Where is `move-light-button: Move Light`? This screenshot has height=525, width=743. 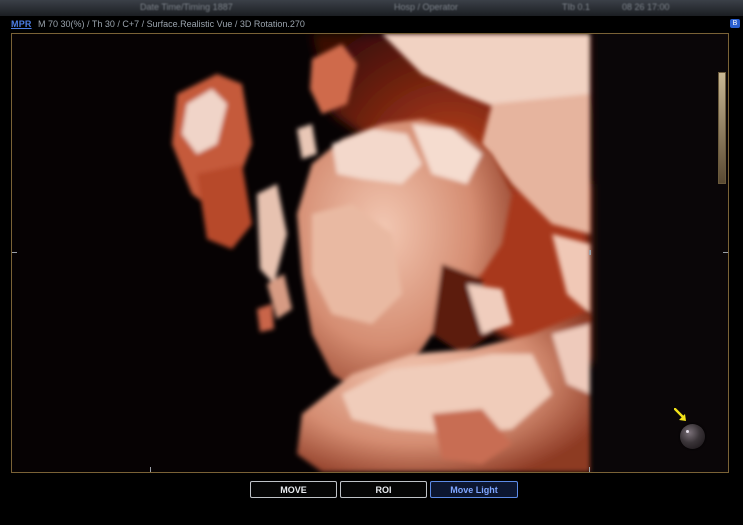
move-light-button: Move Light is located at coordinates (474, 489).